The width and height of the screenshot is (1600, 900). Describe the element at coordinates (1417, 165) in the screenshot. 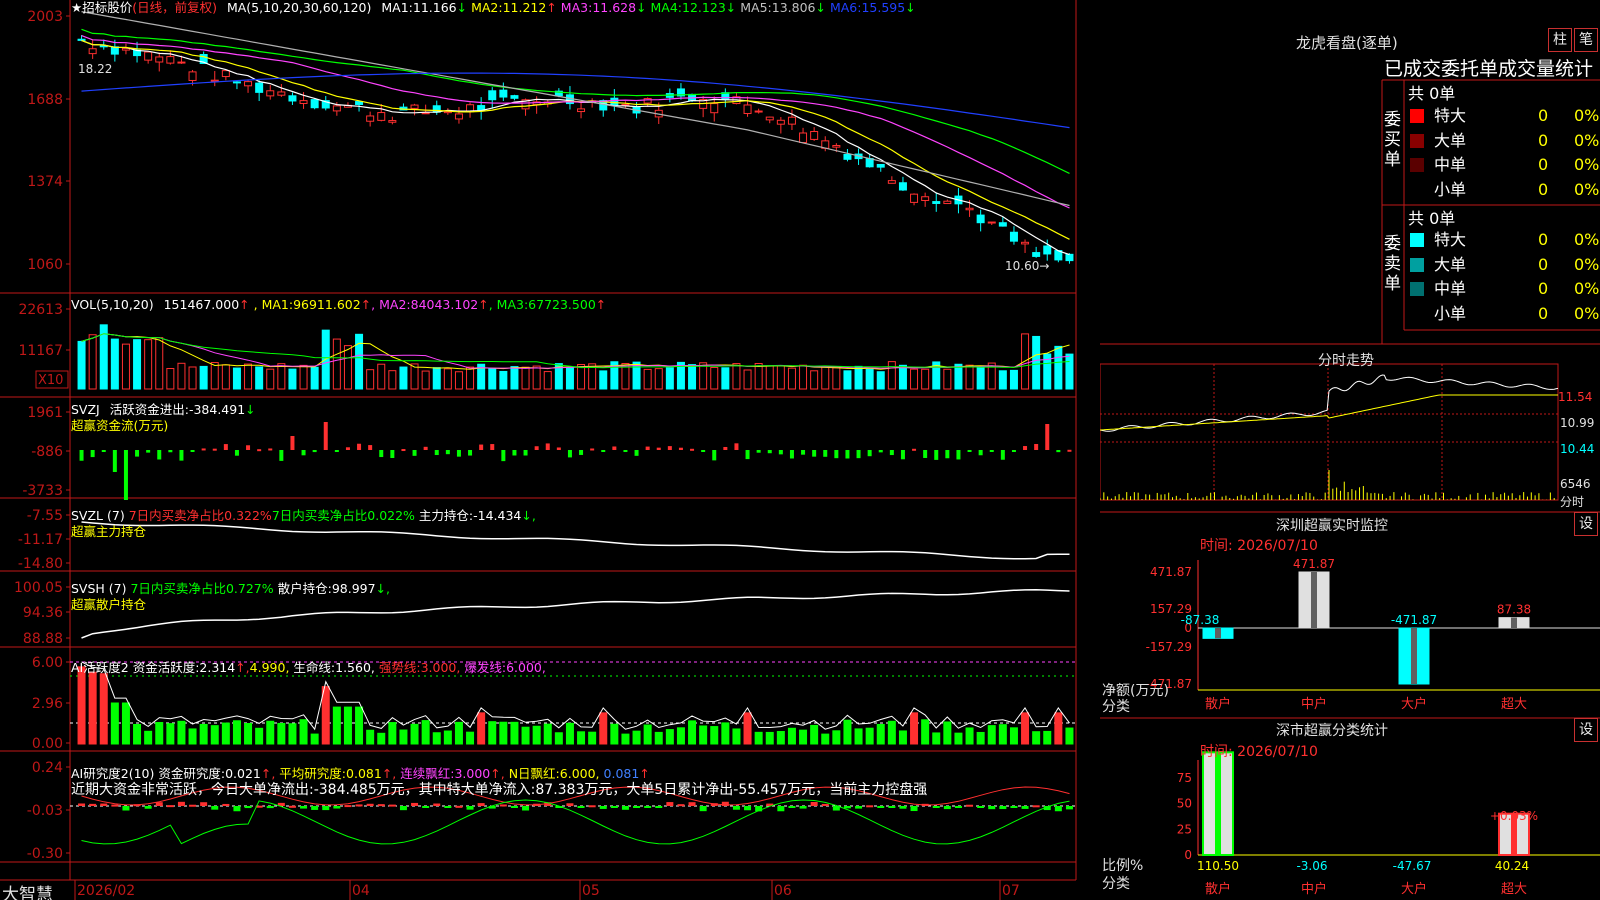

I see `lhb-color-swatch` at that location.